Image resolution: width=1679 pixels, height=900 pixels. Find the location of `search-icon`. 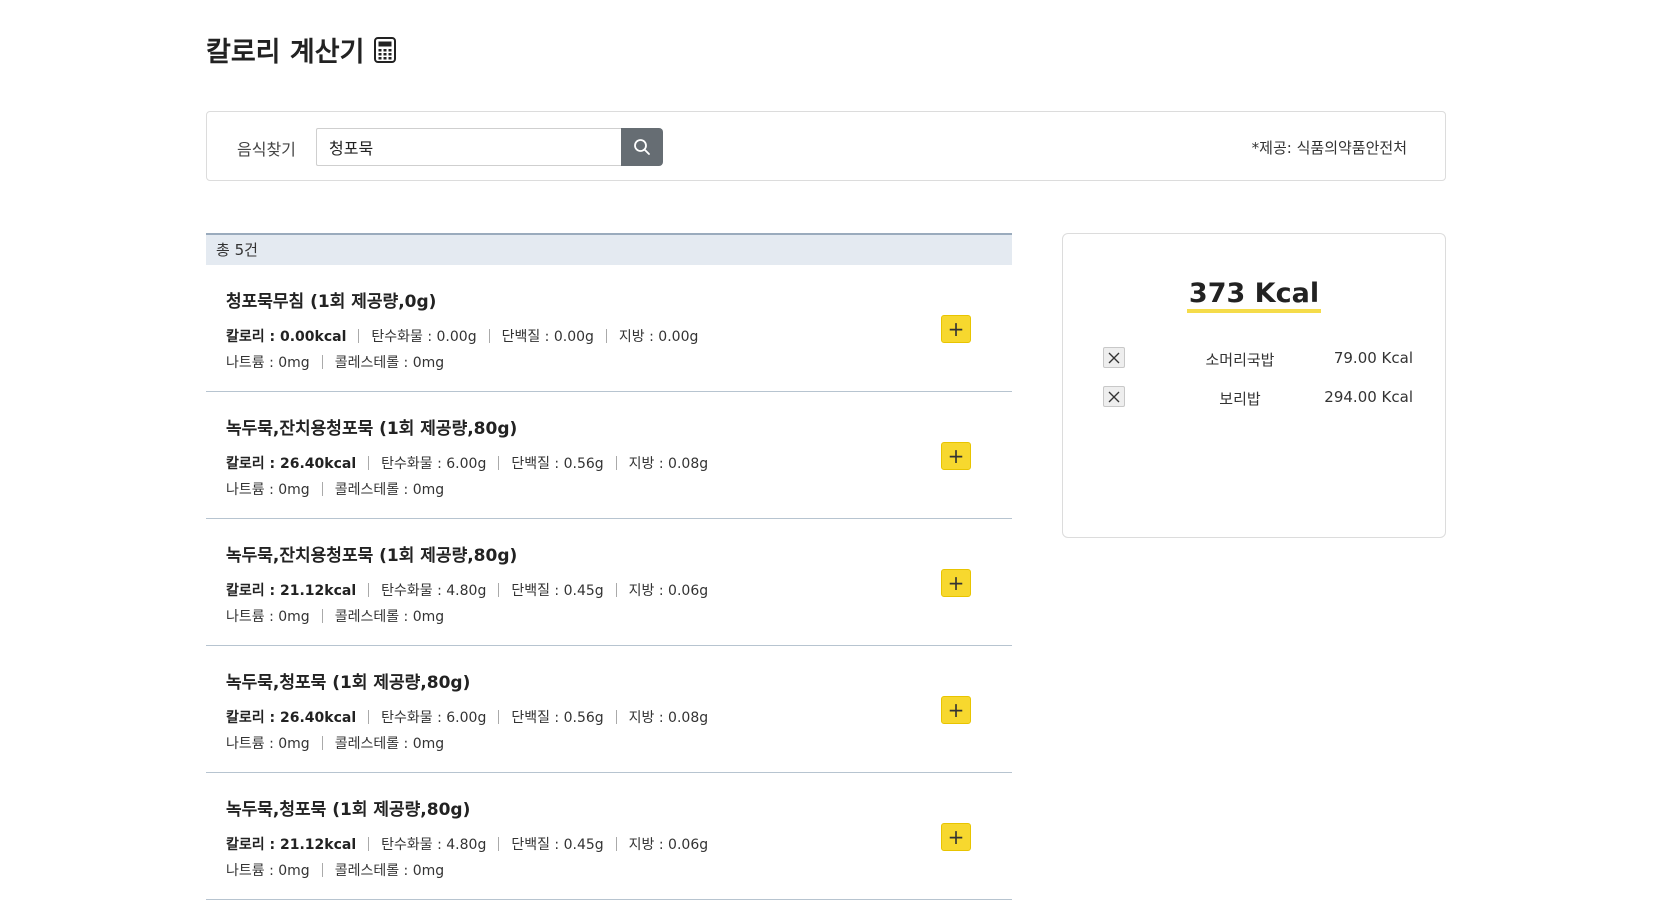

search-icon is located at coordinates (642, 147).